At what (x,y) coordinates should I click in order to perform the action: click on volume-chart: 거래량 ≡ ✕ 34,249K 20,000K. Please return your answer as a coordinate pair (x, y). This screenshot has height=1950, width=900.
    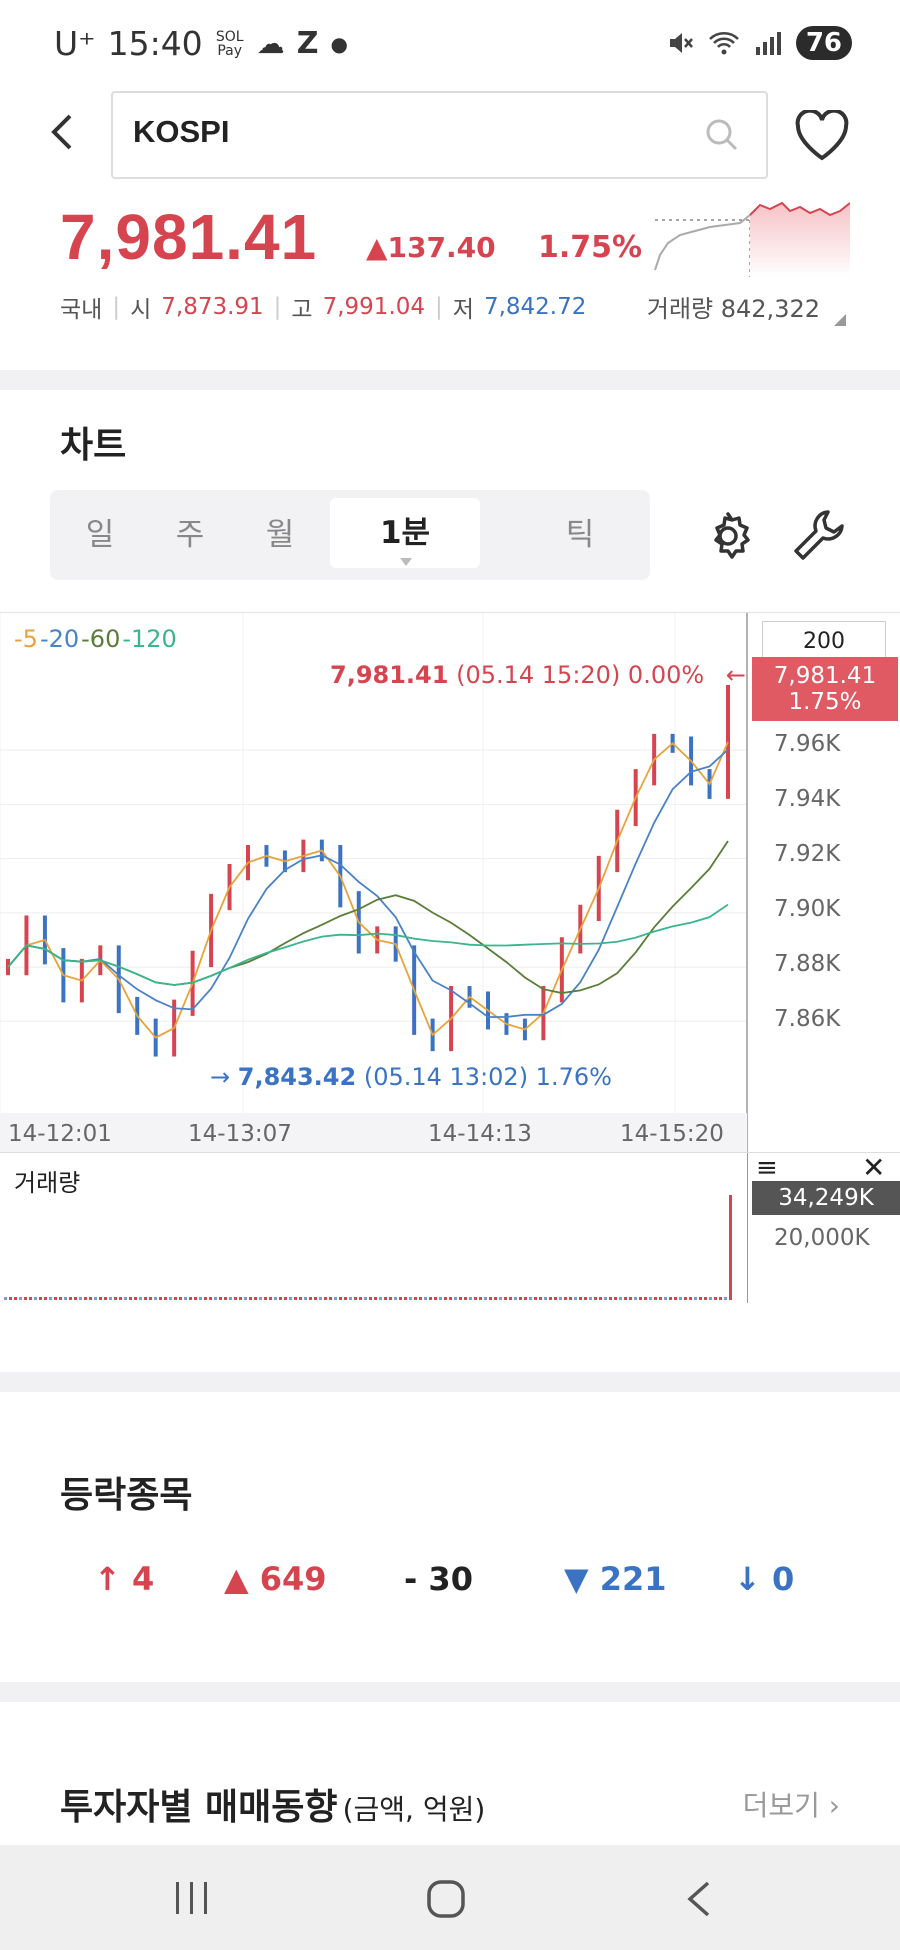
    Looking at the image, I should click on (450, 1227).